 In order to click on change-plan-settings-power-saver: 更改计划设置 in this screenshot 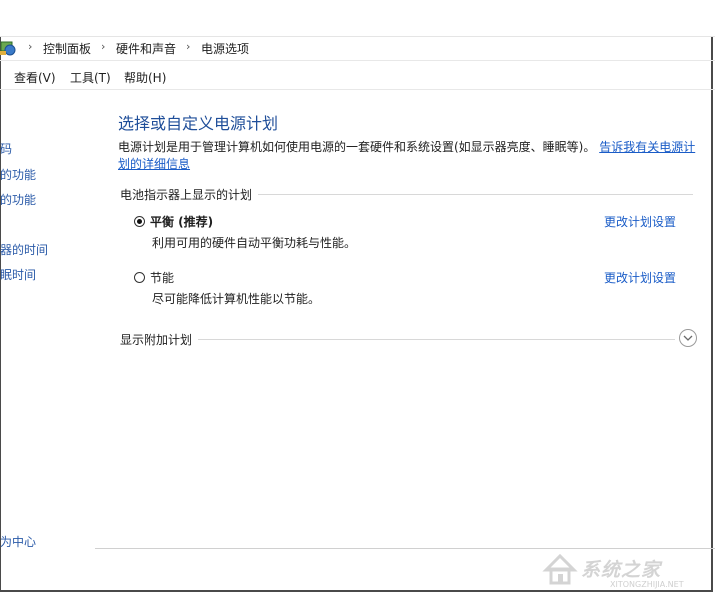, I will do `click(640, 277)`.